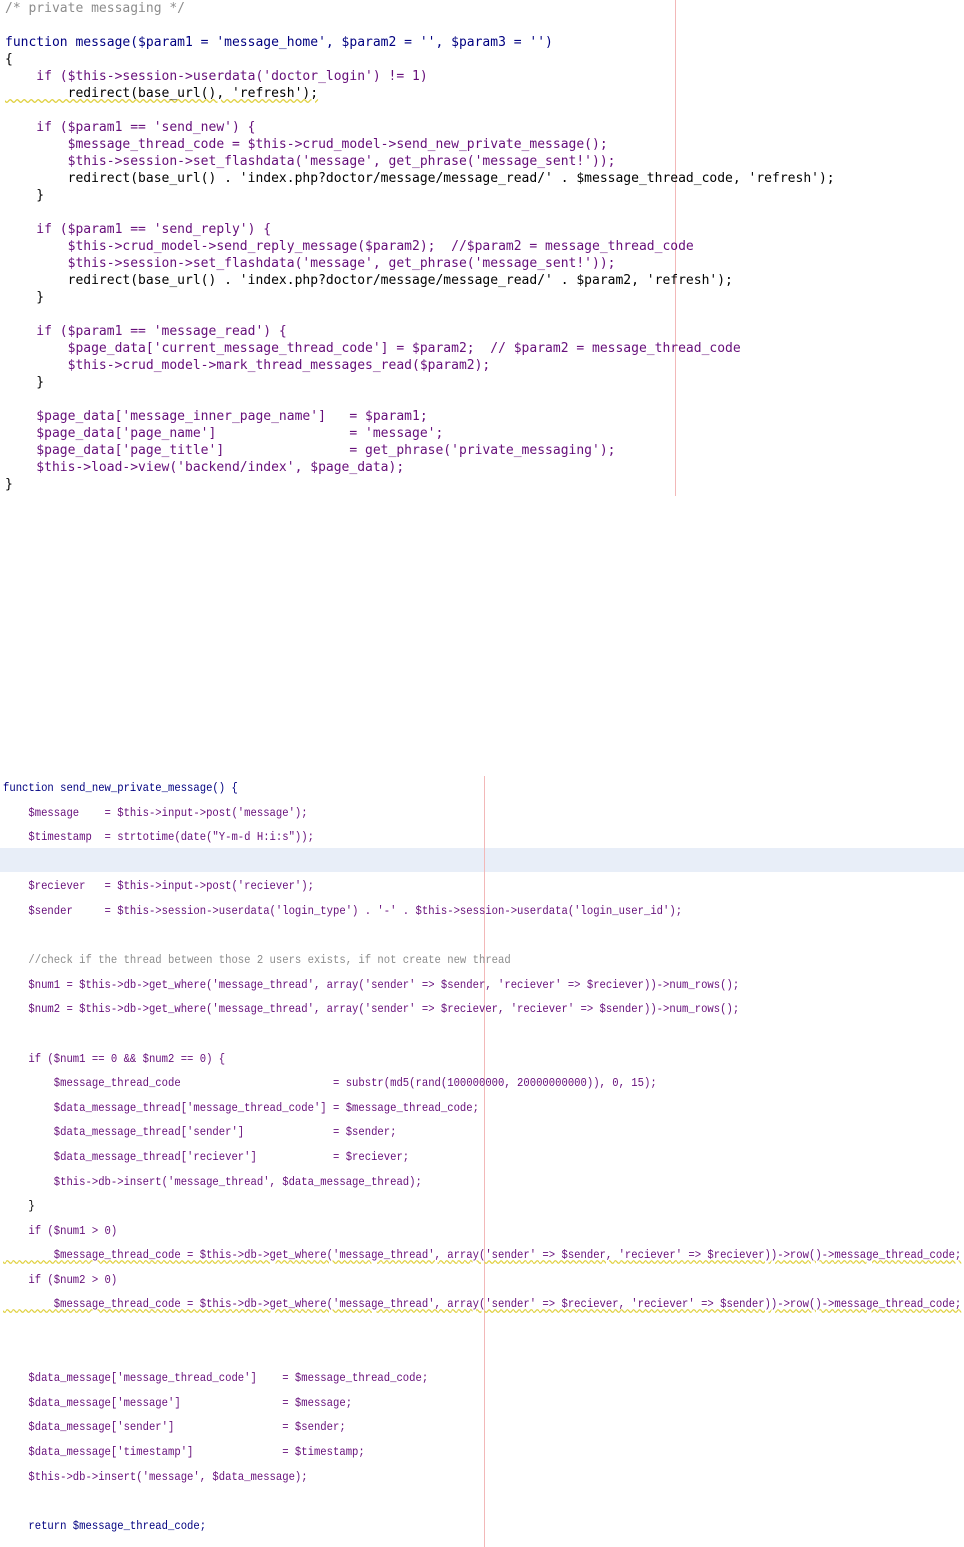  Describe the element at coordinates (60, 1279) in the screenshot. I see `code-line: if ($num2 > 0)` at that location.